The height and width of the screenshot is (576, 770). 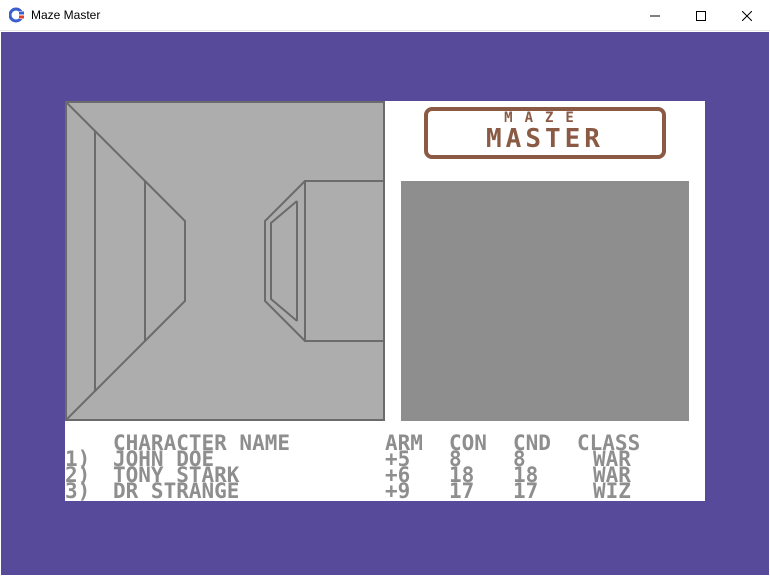 I want to click on character-cnd: 17, so click(x=526, y=491).